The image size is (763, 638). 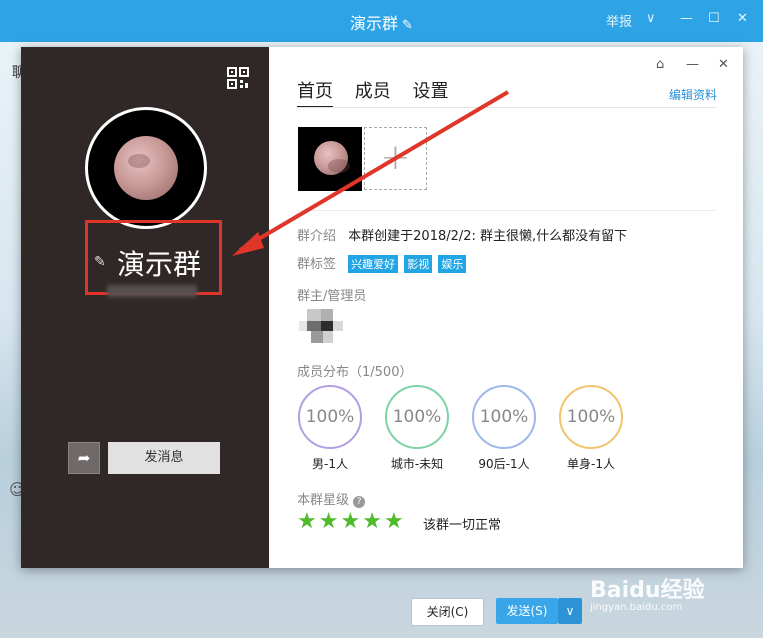 I want to click on annotation-arrow, so click(x=371, y=173).